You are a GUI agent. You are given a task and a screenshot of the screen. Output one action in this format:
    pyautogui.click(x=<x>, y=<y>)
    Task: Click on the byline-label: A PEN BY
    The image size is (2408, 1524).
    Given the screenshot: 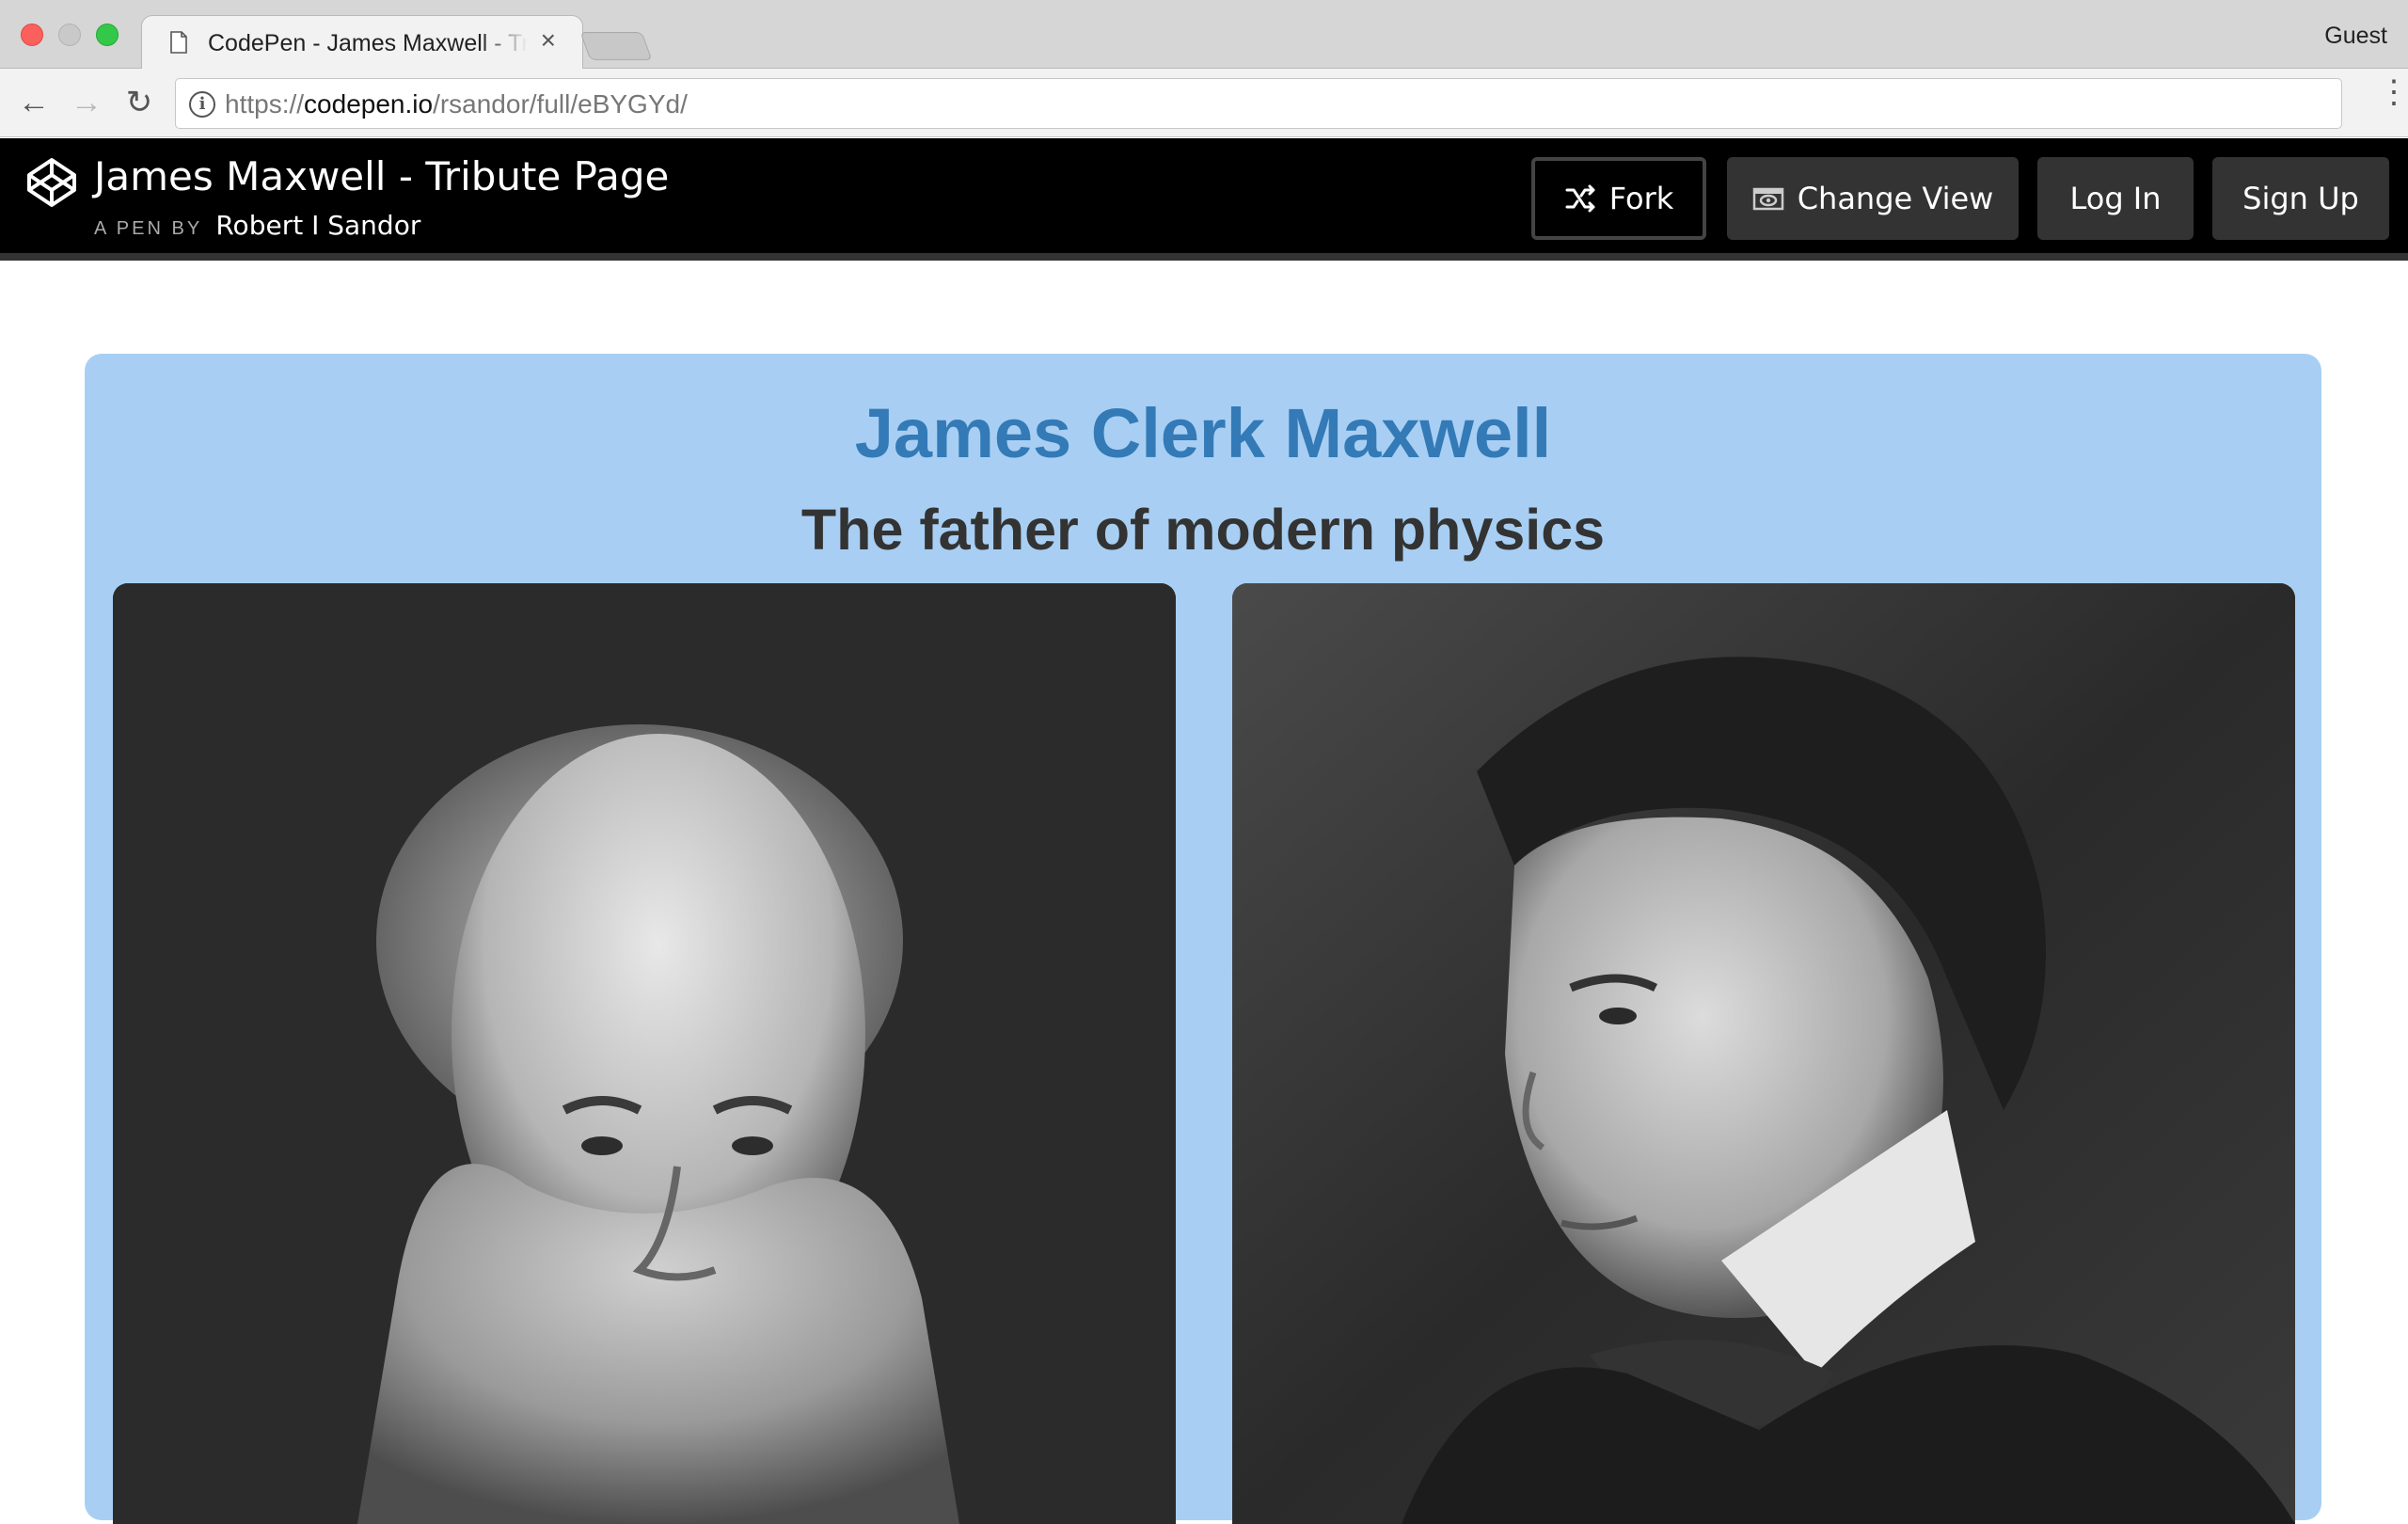 What is the action you would take?
    pyautogui.click(x=148, y=229)
    